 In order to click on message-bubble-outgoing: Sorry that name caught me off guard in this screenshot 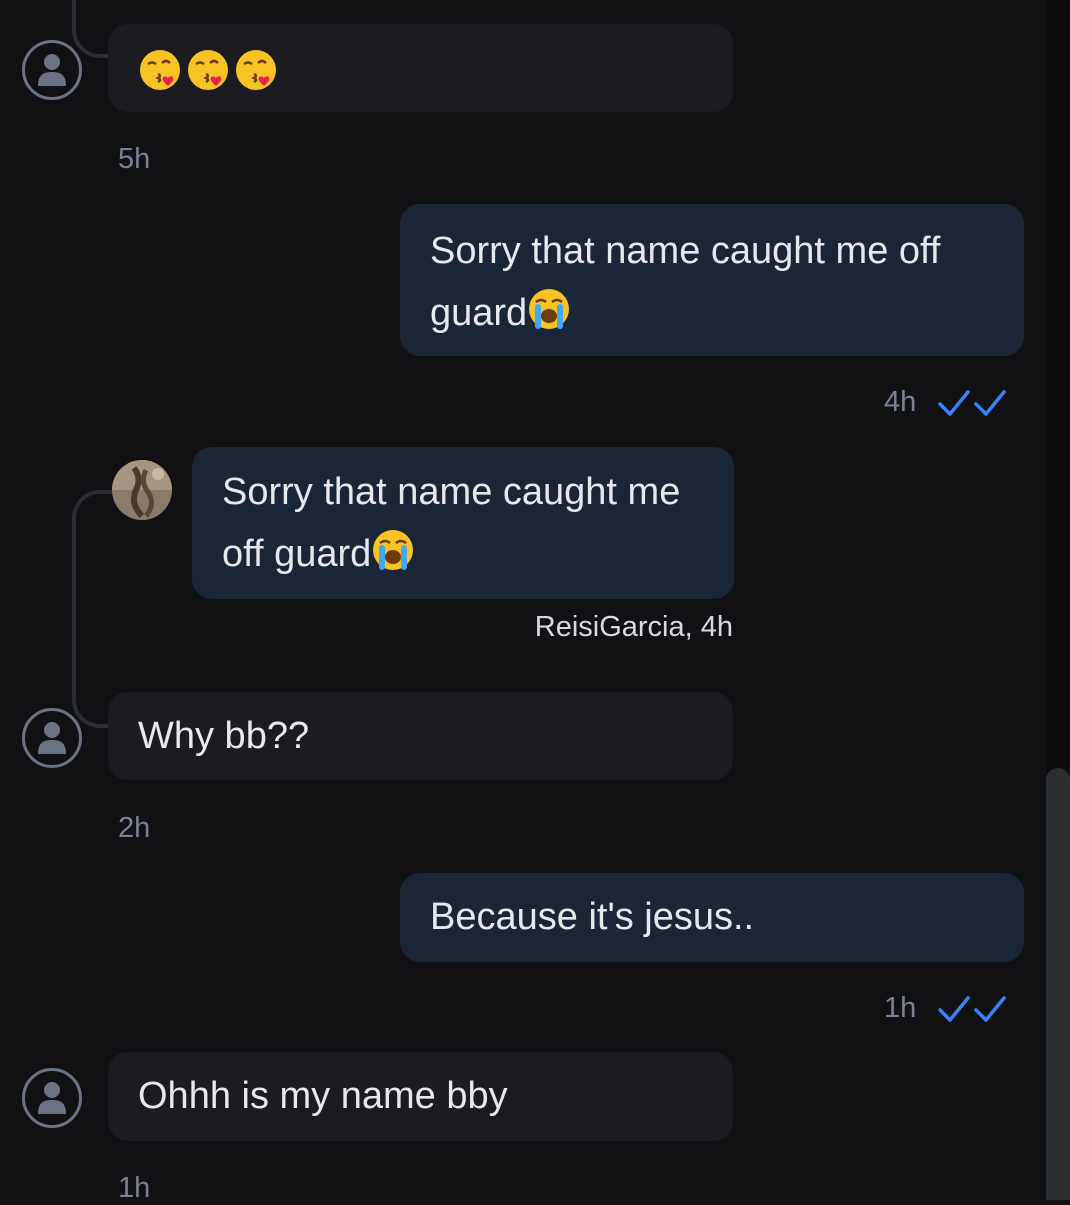, I will do `click(712, 280)`.